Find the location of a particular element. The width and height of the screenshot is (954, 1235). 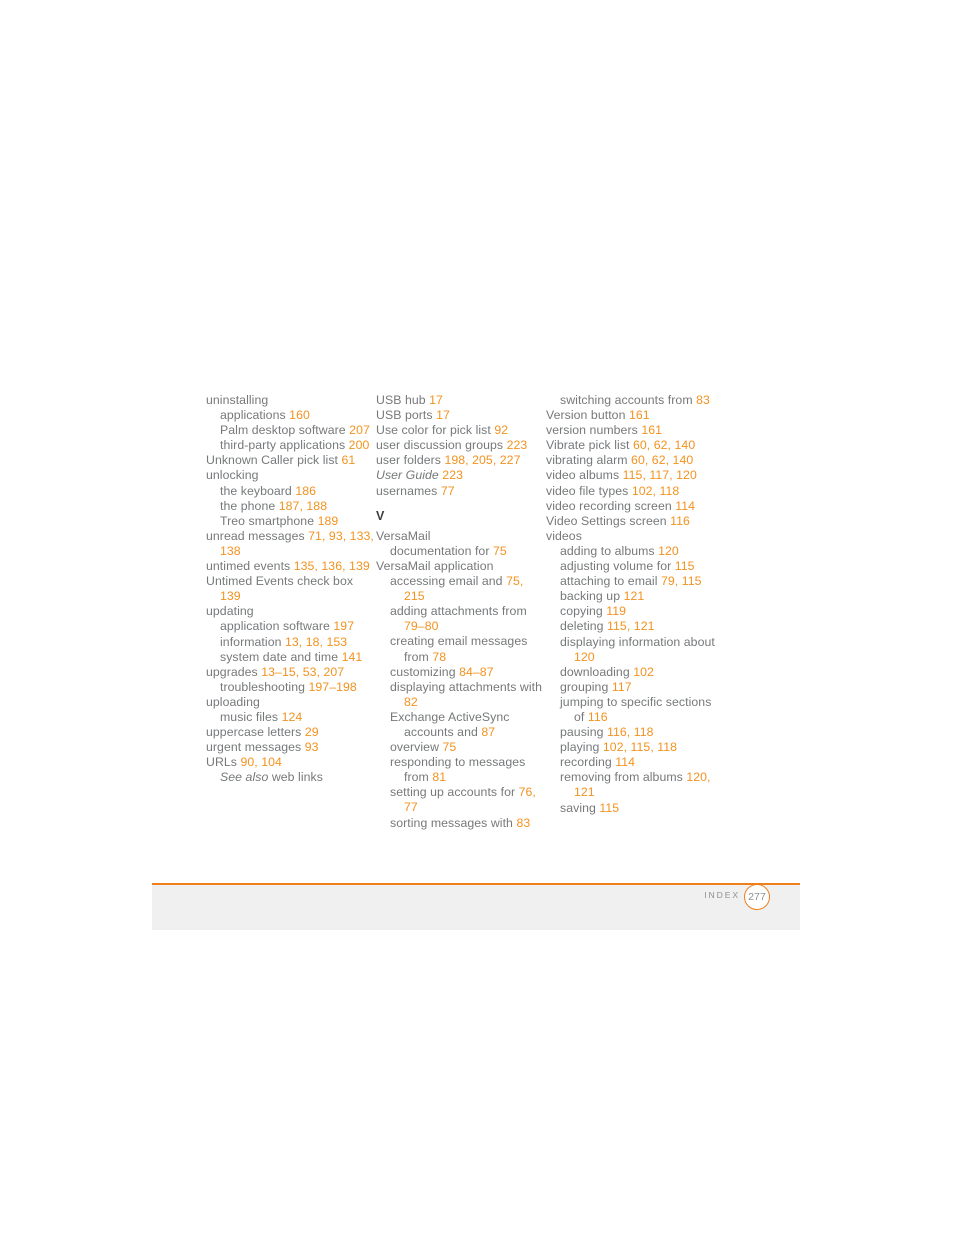

entry-text: video recording screen is located at coordinates (611, 505).